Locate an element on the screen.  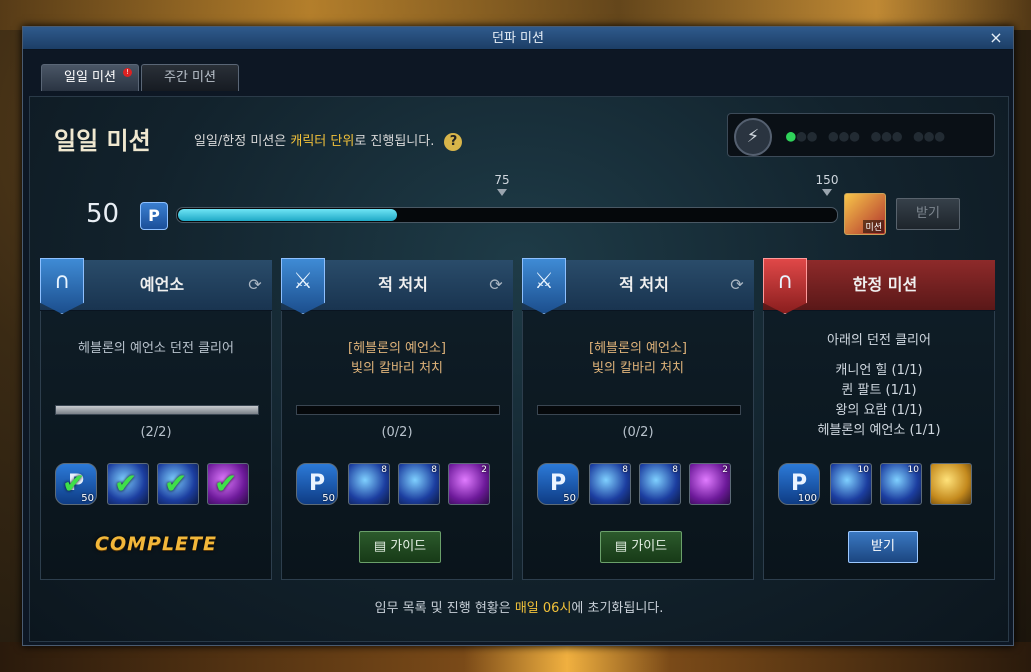
reward-items: P 50 ✔ ✔ ✔ ✔ is located at coordinates (156, 485).